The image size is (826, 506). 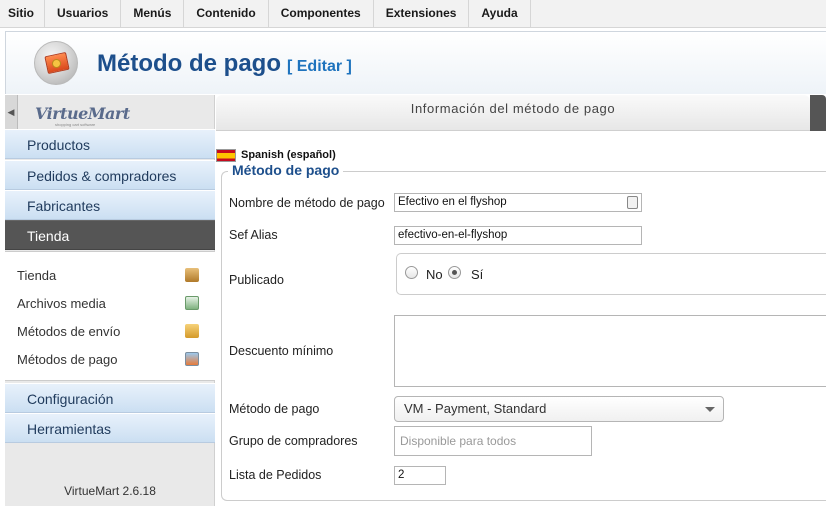 I want to click on menu-menus: Menús, so click(x=153, y=13).